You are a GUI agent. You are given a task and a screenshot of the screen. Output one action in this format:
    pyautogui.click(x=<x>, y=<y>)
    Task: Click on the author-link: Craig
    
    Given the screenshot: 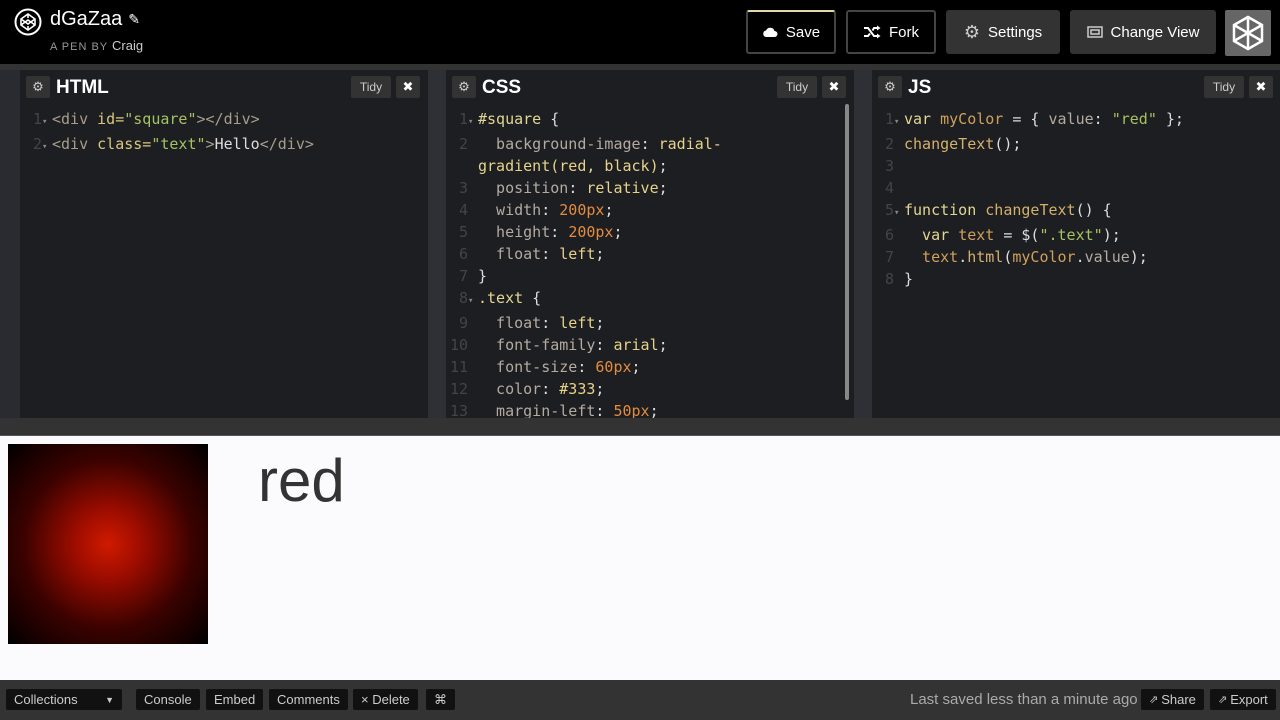 What is the action you would take?
    pyautogui.click(x=127, y=45)
    